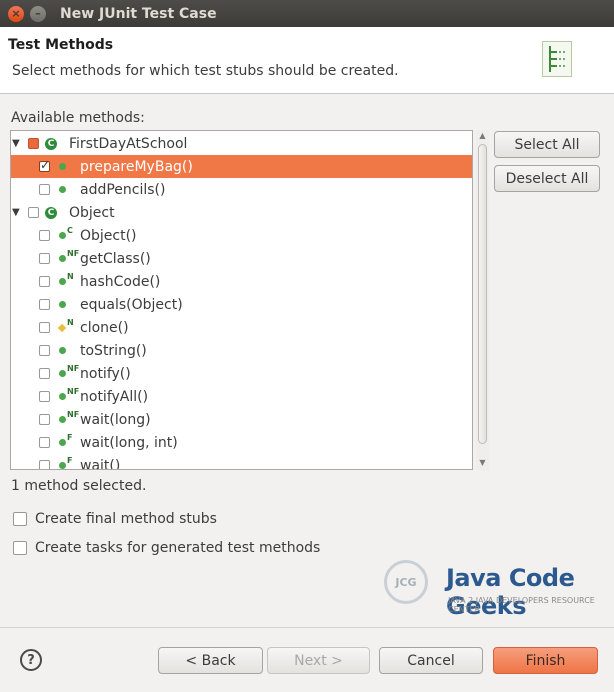 This screenshot has height=692, width=614. What do you see at coordinates (108, 235) in the screenshot?
I see `tree-item-label: Object()` at bounding box center [108, 235].